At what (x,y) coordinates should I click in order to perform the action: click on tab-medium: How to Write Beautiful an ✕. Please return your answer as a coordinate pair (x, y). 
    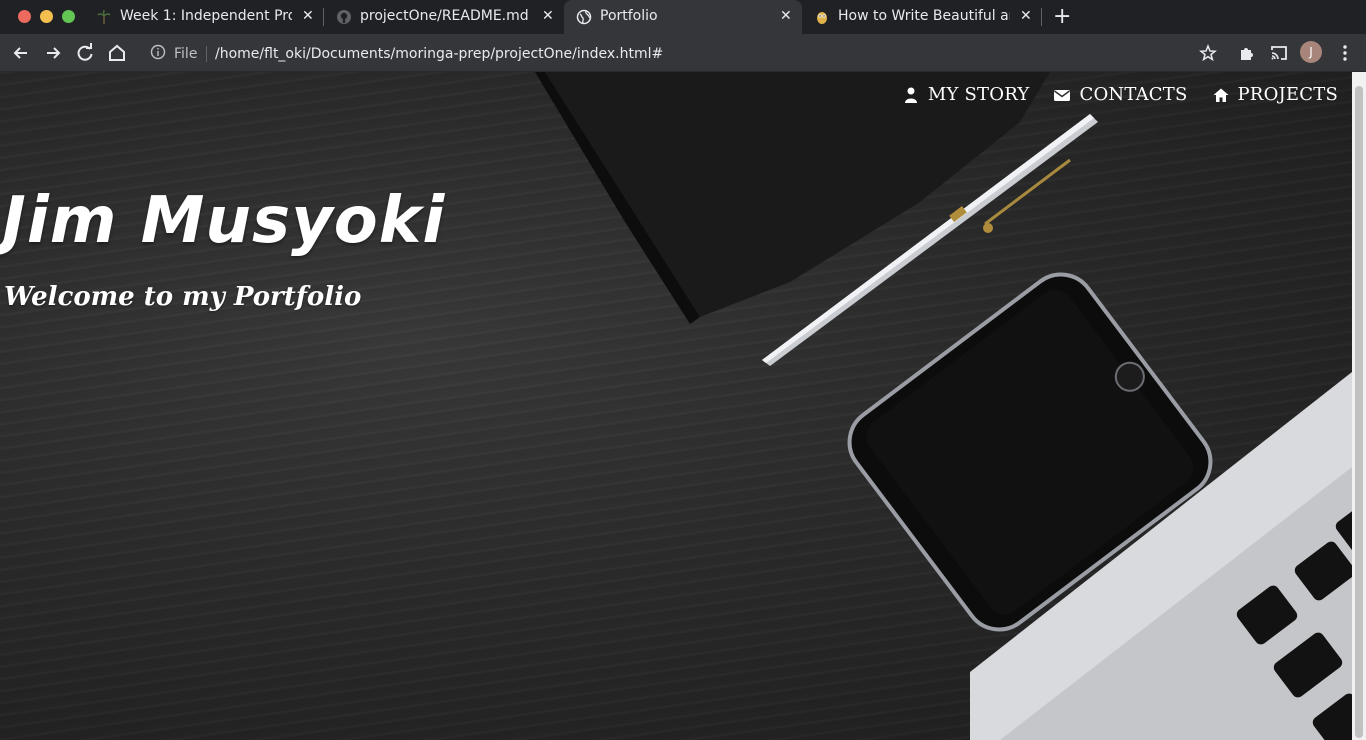
    Looking at the image, I should click on (922, 17).